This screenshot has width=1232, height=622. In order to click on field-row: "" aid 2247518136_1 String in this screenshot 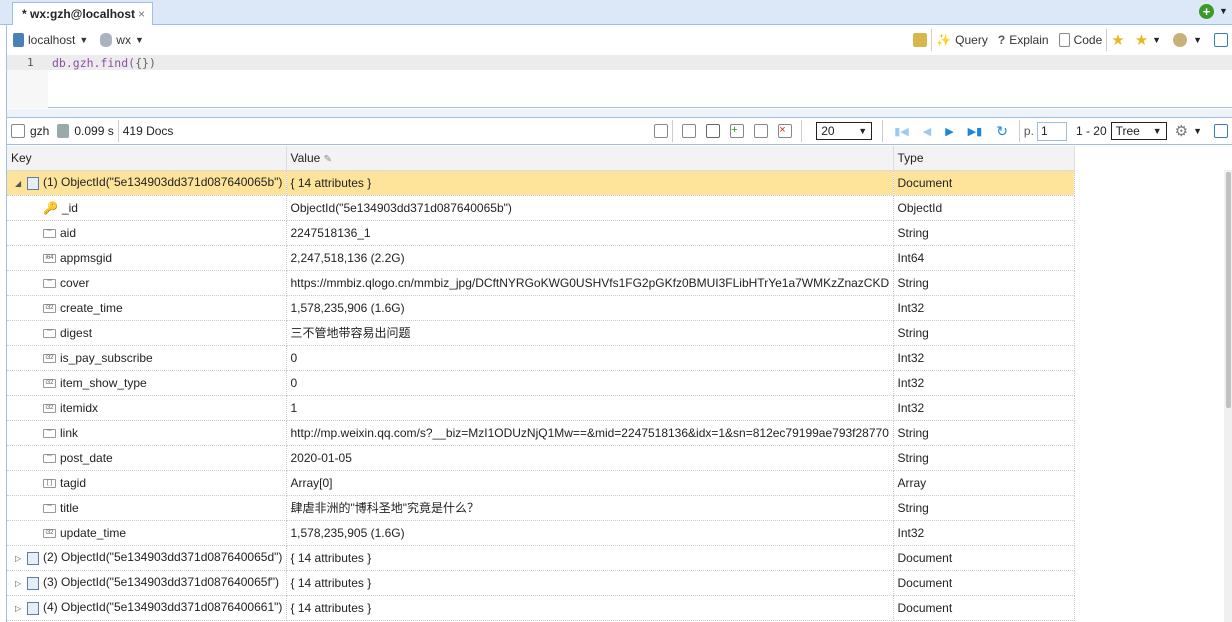, I will do `click(541, 233)`.